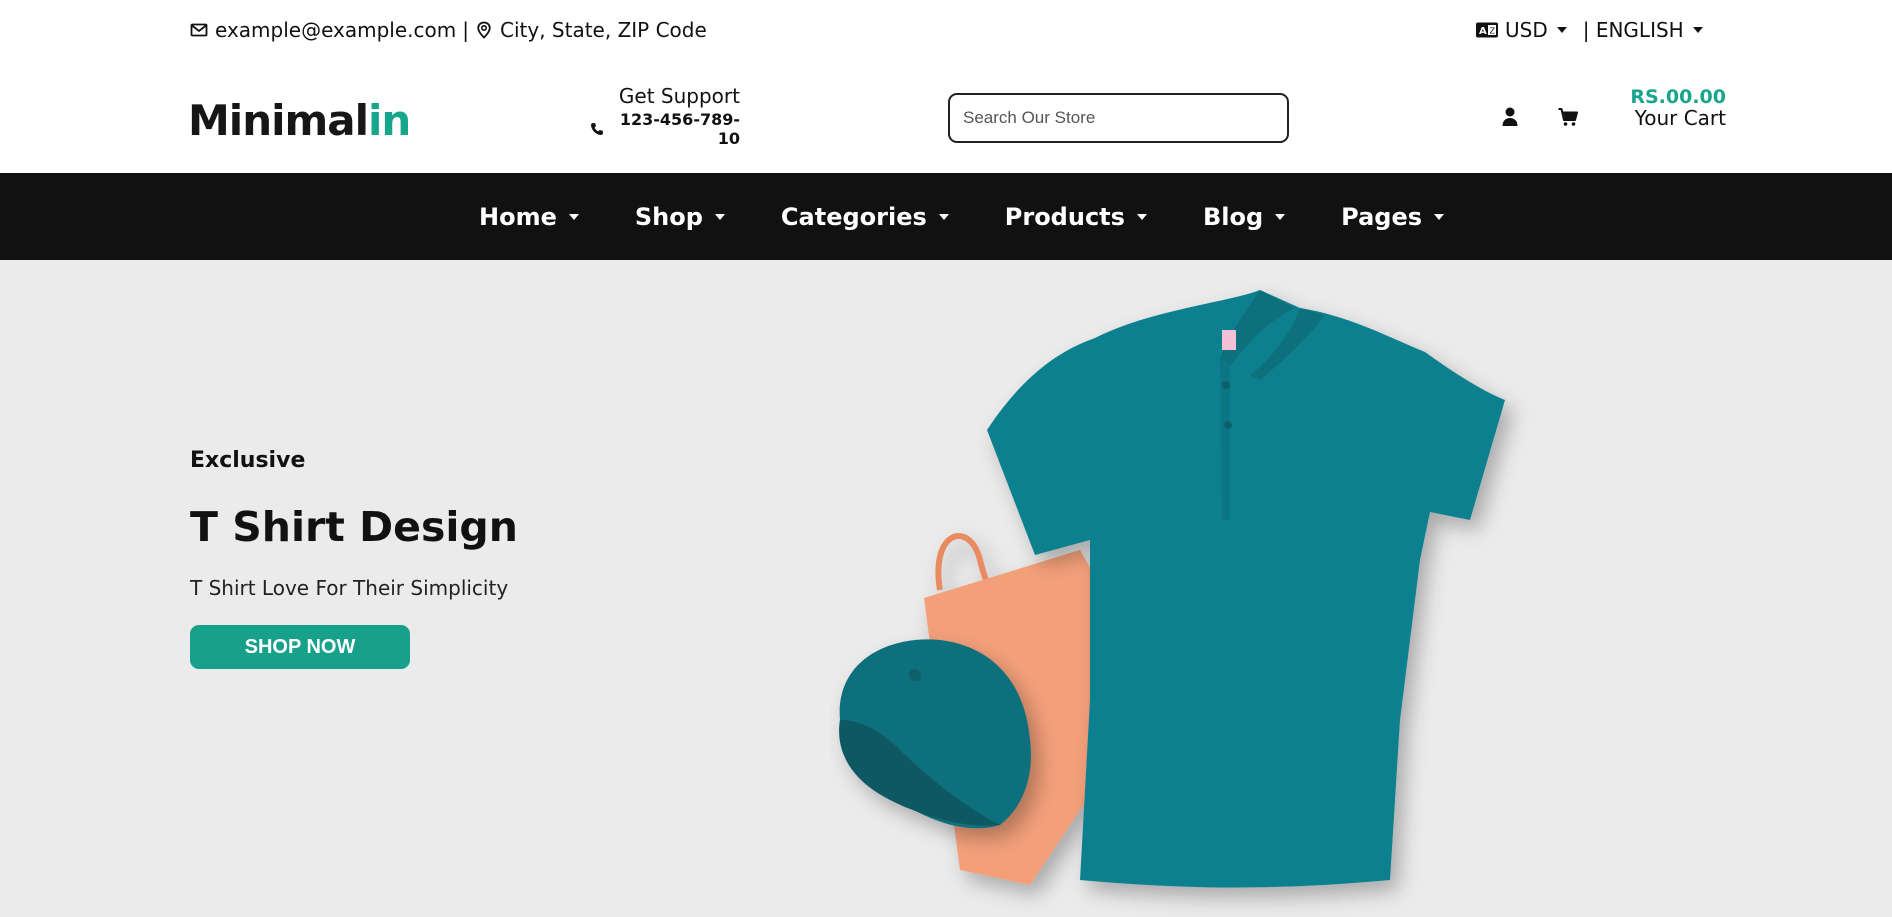  I want to click on nav-item-label: Categories, so click(853, 216).